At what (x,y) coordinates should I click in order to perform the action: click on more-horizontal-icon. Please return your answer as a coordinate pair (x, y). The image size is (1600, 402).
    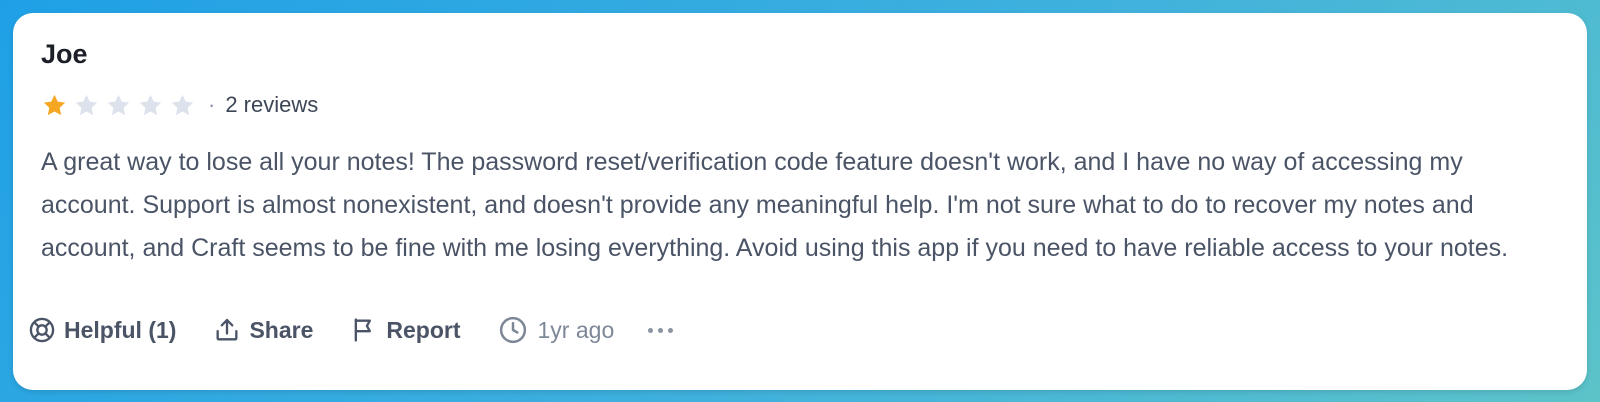
    Looking at the image, I should click on (651, 330).